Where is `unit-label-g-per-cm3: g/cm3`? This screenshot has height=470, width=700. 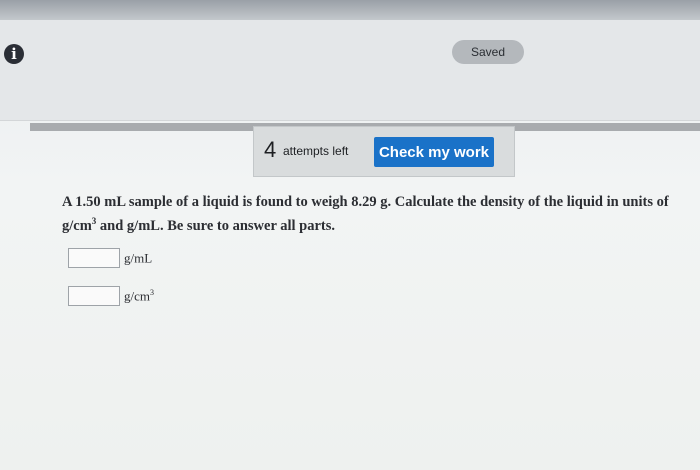 unit-label-g-per-cm3: g/cm3 is located at coordinates (139, 296).